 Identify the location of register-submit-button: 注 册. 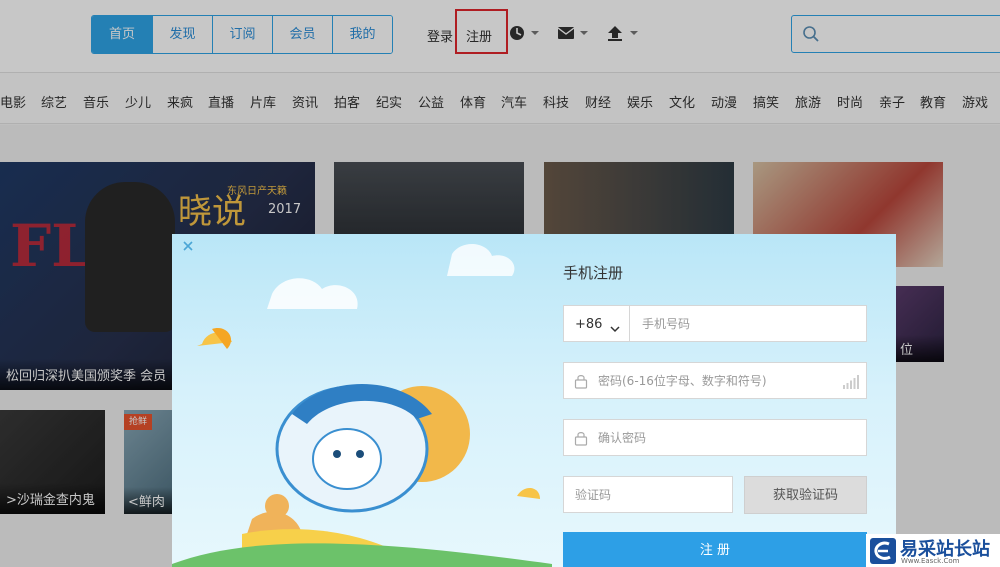
(715, 549).